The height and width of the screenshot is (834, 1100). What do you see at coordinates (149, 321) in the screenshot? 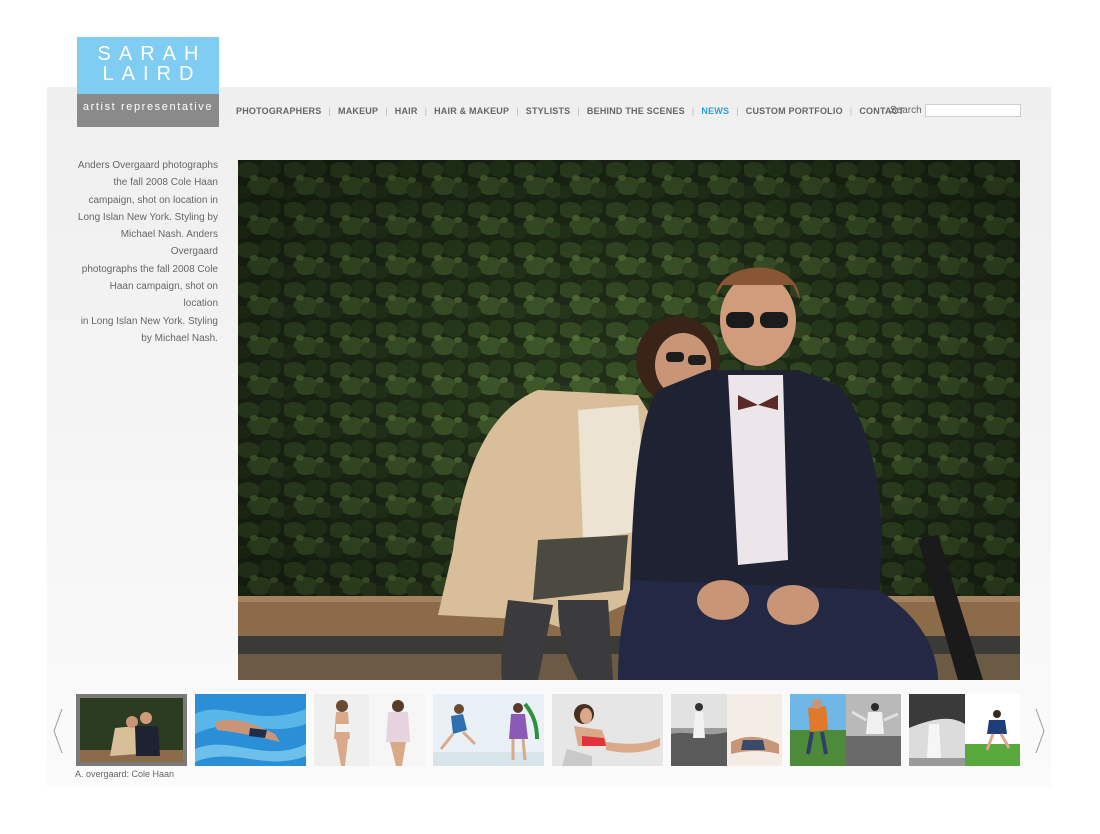
I see `caption-line: in Long Islan New York. Styling` at bounding box center [149, 321].